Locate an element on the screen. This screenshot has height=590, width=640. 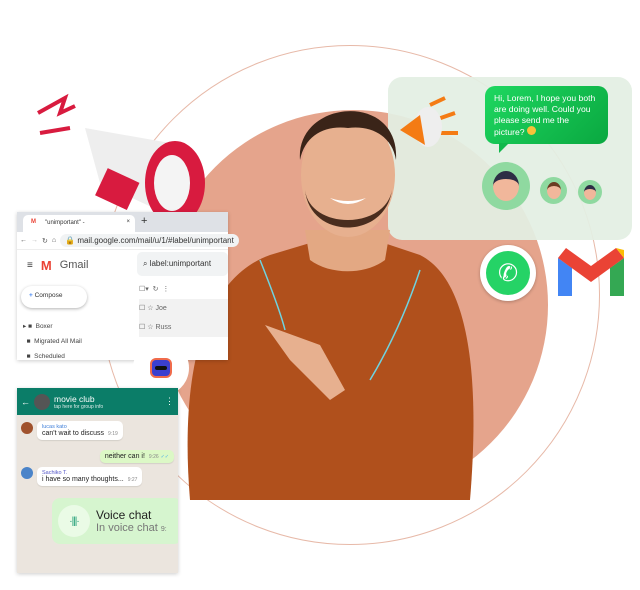
search-icon: ⌕ is located at coordinates (146, 263).